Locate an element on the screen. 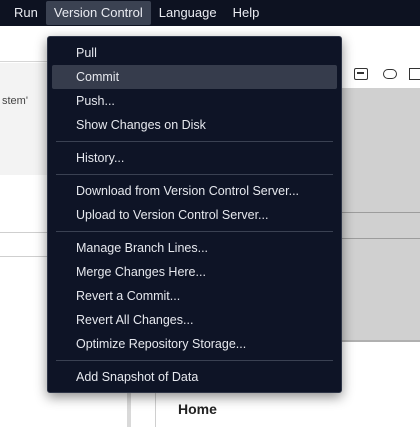 The image size is (420, 427). menu-item-pull: Pull is located at coordinates (194, 53).